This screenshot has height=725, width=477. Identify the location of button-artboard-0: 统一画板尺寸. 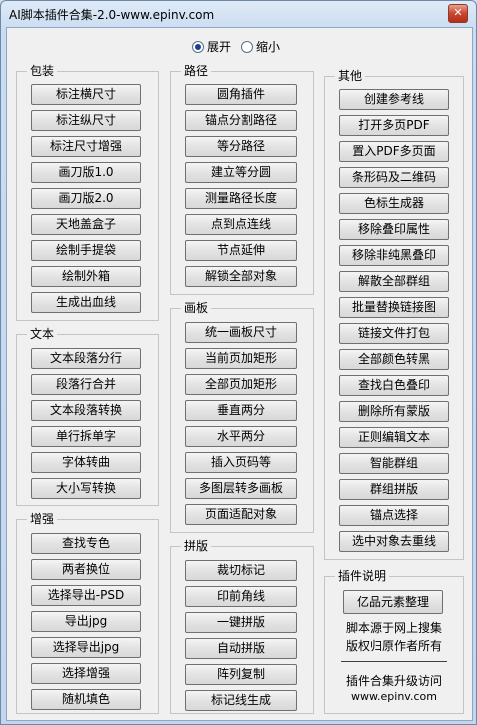
(241, 332).